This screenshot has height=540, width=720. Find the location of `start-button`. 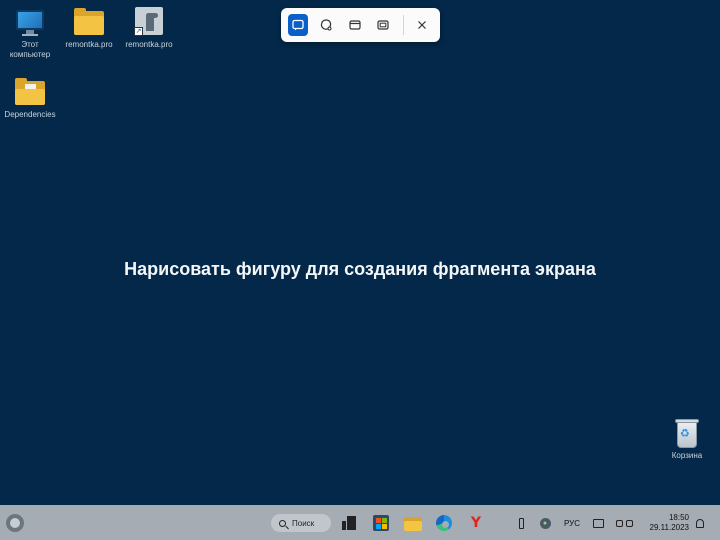

start-button is located at coordinates (245, 523).